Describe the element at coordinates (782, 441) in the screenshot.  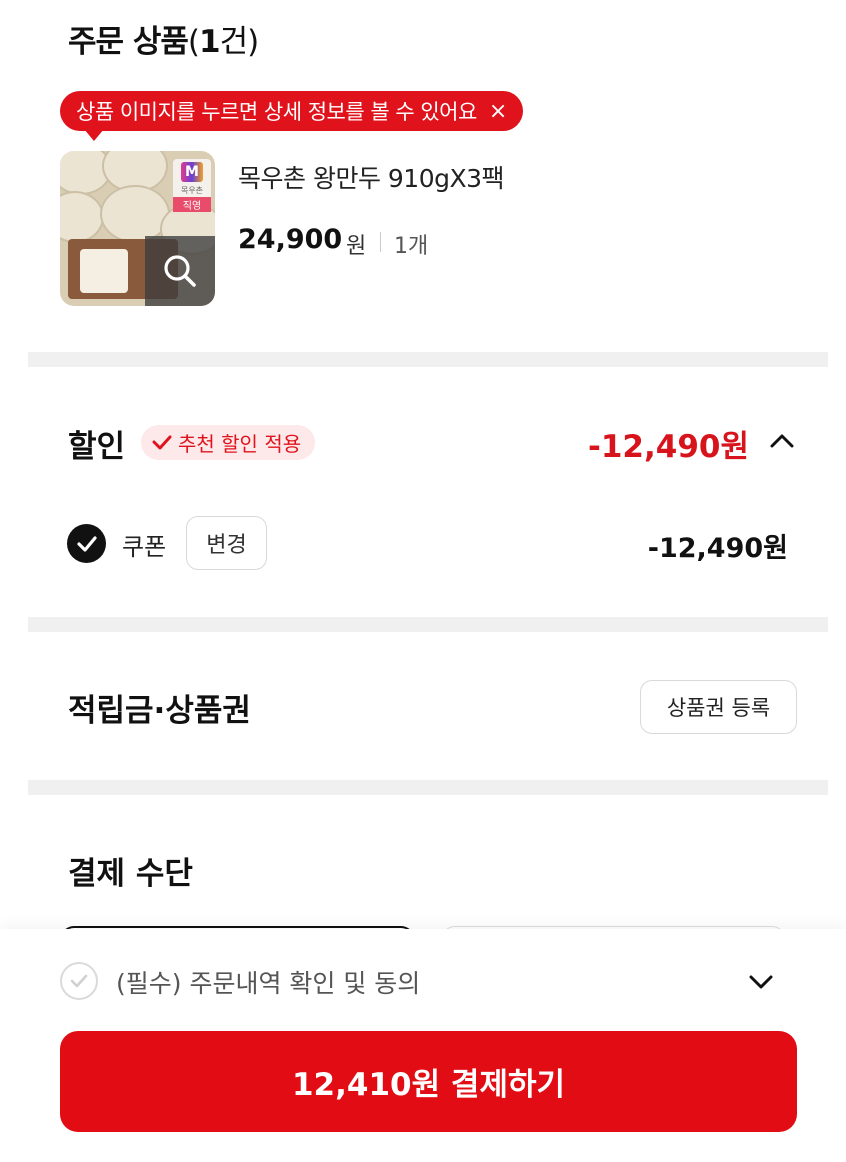
I see `chevron-up-icon` at that location.